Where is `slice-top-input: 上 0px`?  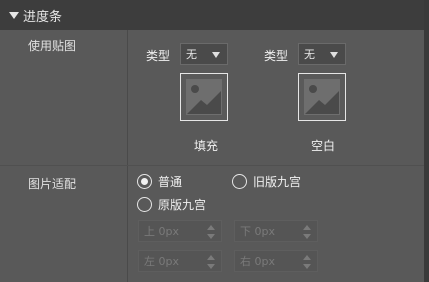 slice-top-input: 上 0px is located at coordinates (180, 231).